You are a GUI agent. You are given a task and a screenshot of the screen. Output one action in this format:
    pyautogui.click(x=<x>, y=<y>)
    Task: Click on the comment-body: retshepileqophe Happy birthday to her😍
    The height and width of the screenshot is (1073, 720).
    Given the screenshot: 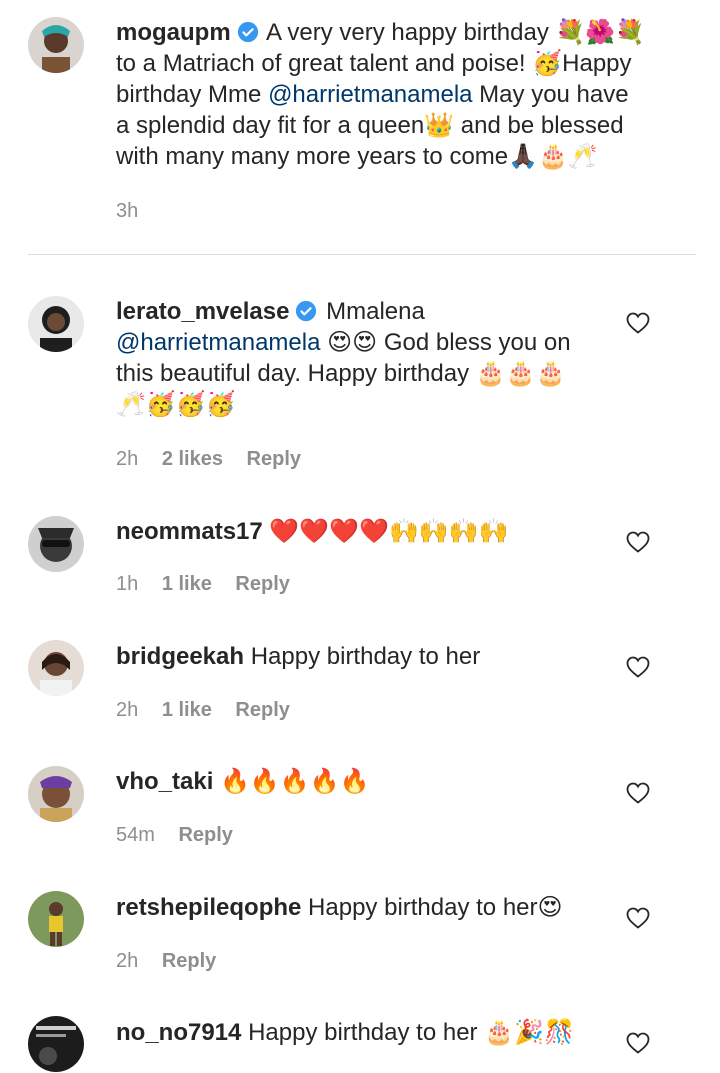 What is the action you would take?
    pyautogui.click(x=381, y=907)
    